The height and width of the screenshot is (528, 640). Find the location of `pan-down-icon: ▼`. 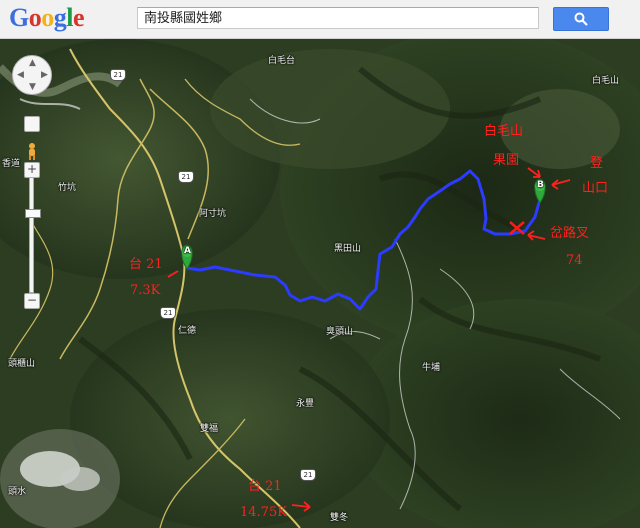

pan-down-icon: ▼ is located at coordinates (32, 87).